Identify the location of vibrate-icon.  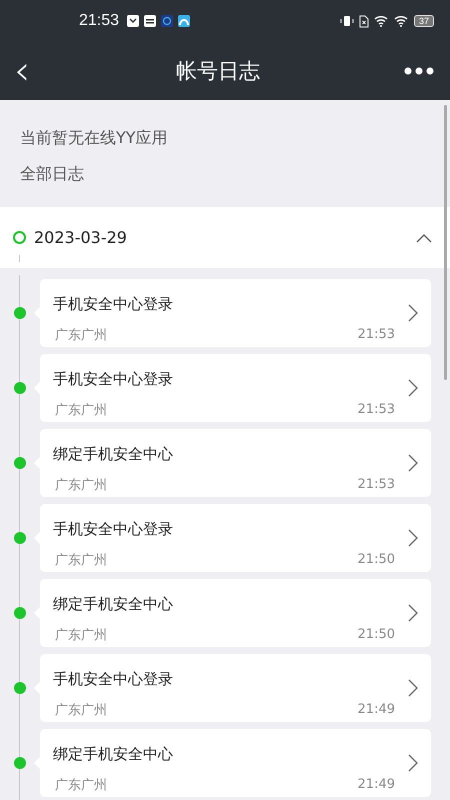
(347, 21).